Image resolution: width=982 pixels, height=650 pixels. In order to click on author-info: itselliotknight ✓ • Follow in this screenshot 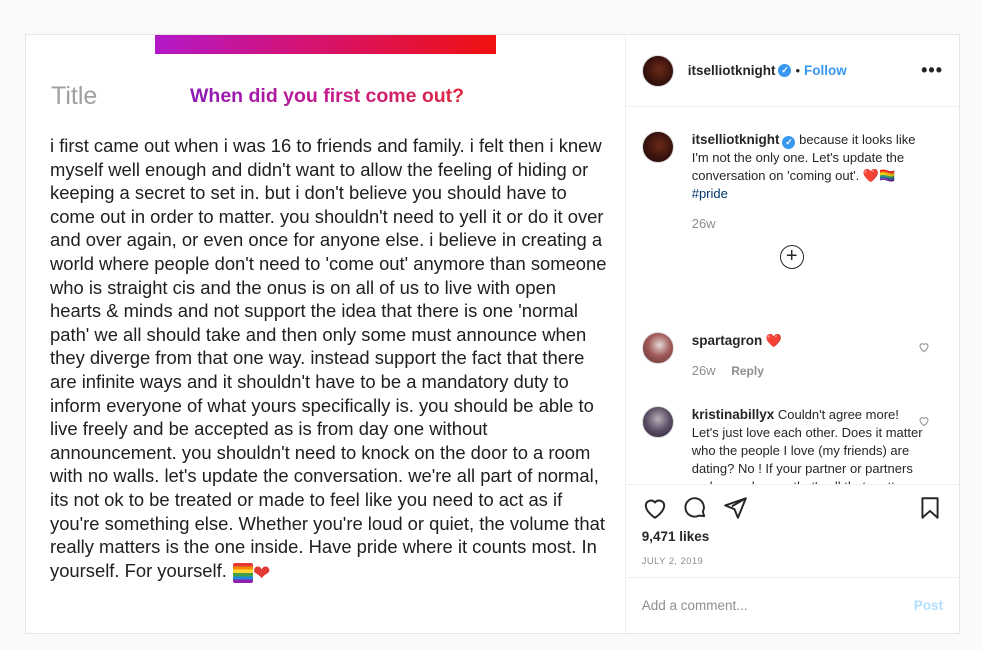, I will do `click(767, 70)`.